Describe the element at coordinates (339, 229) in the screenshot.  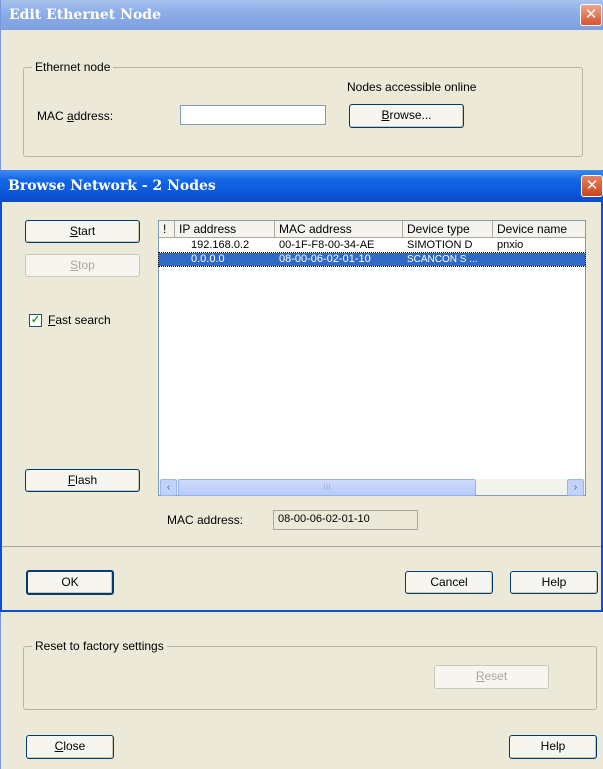
I see `col-mac-header: MAC address` at that location.